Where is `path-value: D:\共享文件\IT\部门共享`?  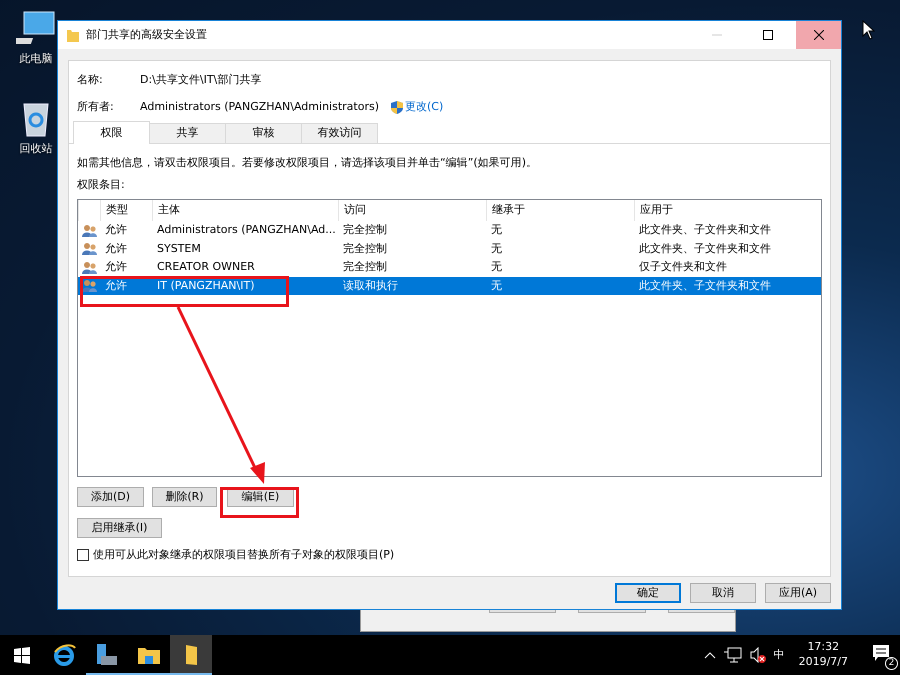
path-value: D:\共享文件\IT\部门共享 is located at coordinates (201, 80).